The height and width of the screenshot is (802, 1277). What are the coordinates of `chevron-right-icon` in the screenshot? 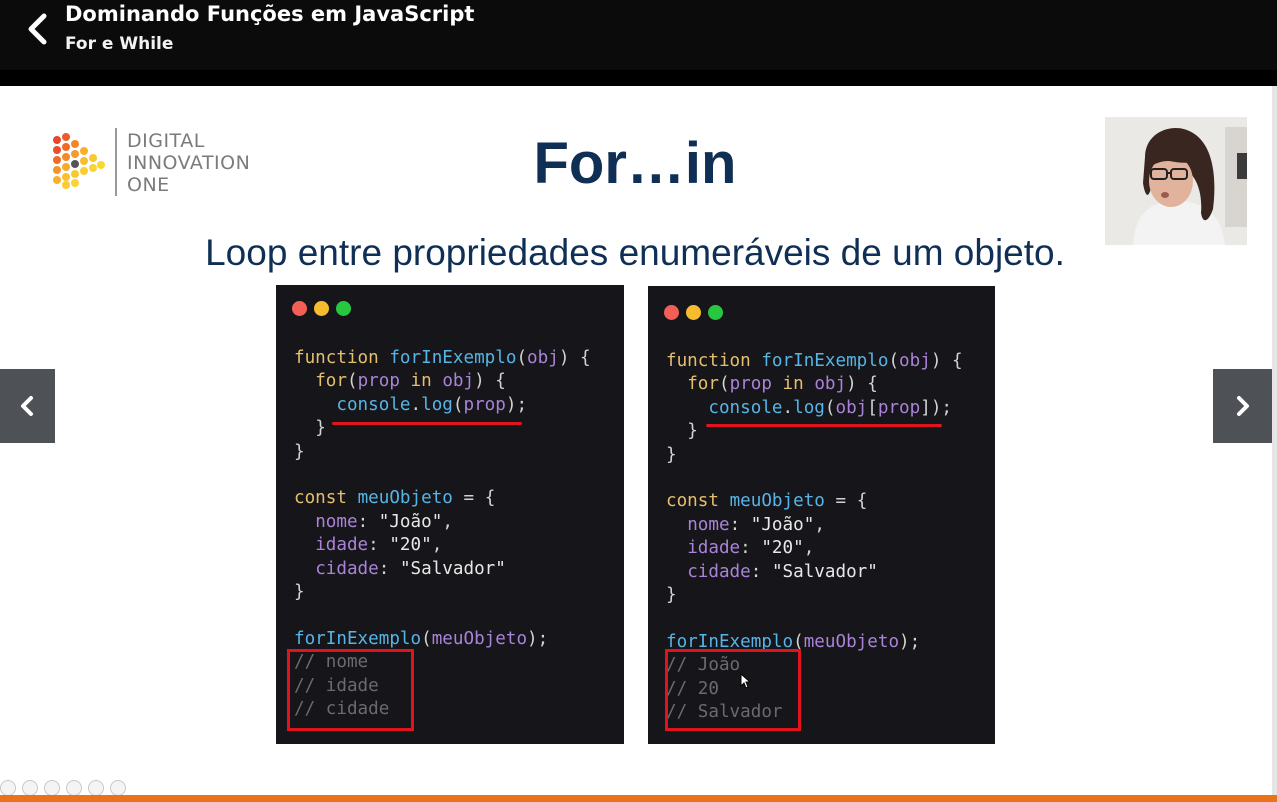 It's located at (1243, 406).